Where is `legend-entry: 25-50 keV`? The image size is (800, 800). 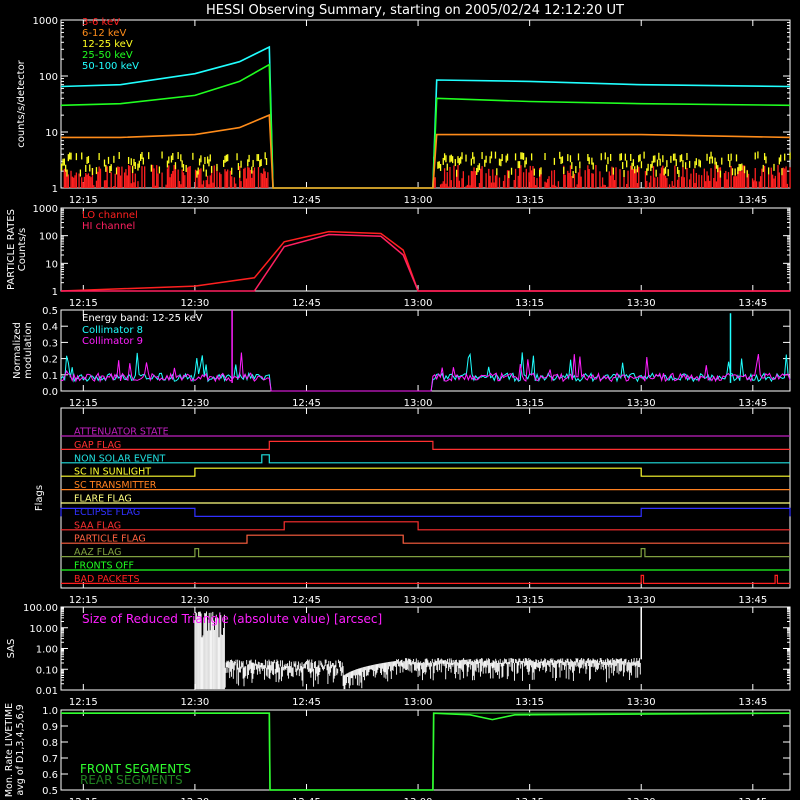
legend-entry: 25-50 keV is located at coordinates (107, 55).